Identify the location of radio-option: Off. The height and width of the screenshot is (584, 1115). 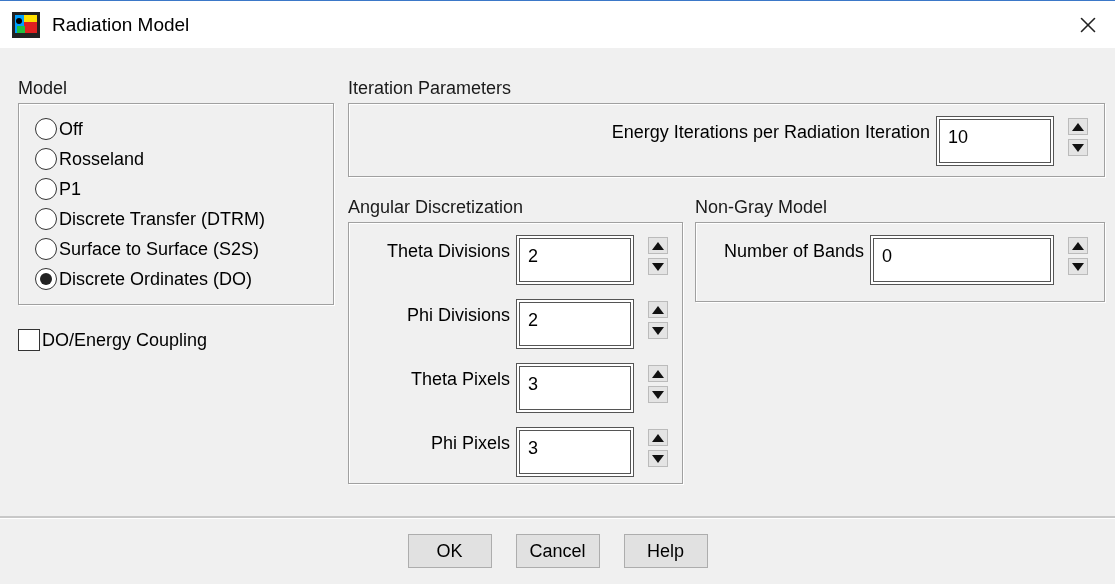
(176, 129).